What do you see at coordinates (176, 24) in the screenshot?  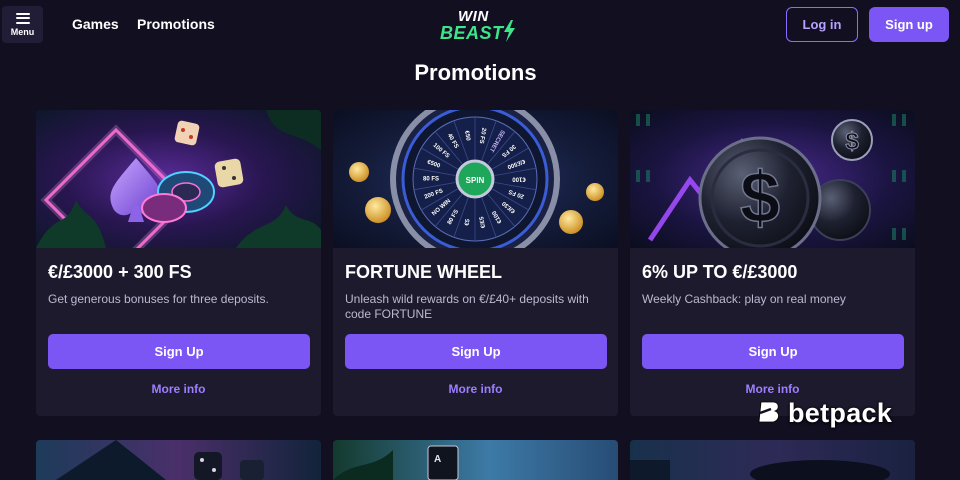 I see `nav-promotions: Promotions` at bounding box center [176, 24].